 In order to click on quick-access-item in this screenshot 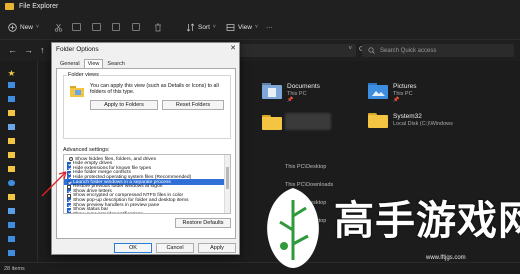, I will do `click(272, 122)`.